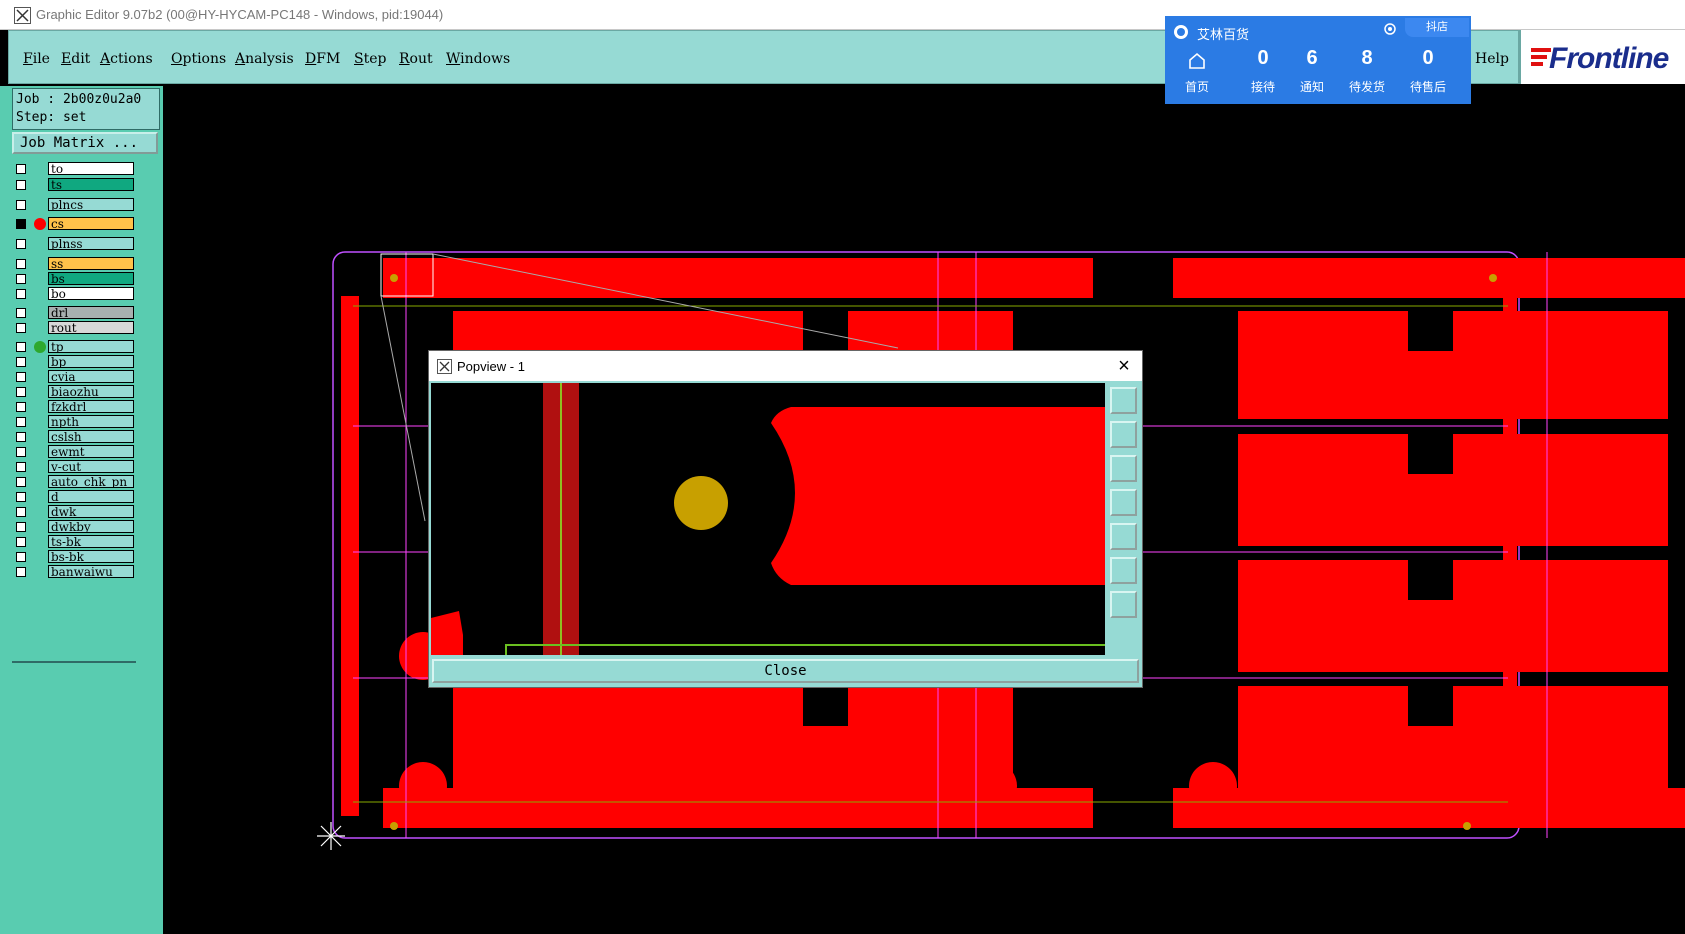 The image size is (1685, 934). What do you see at coordinates (91, 451) in the screenshot?
I see `layer-name: ewmt` at bounding box center [91, 451].